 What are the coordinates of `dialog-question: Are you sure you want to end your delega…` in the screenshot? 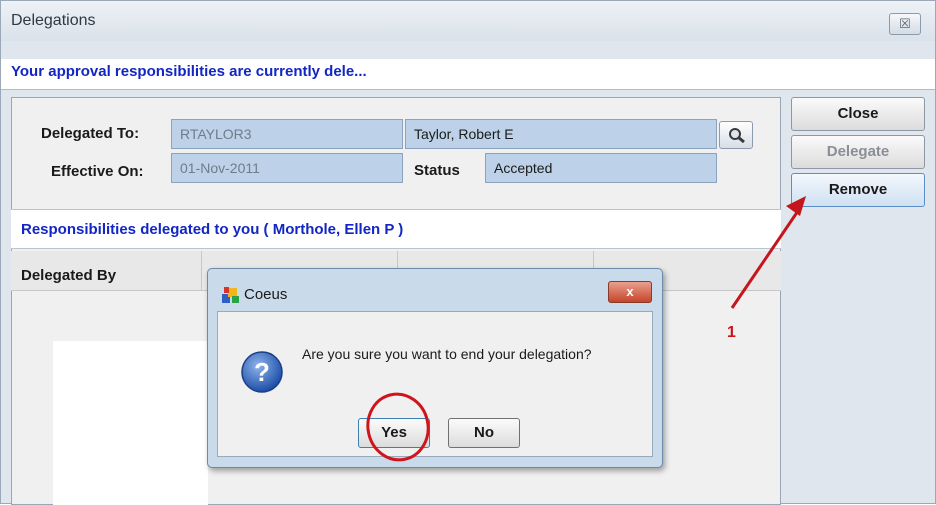 It's located at (447, 354).